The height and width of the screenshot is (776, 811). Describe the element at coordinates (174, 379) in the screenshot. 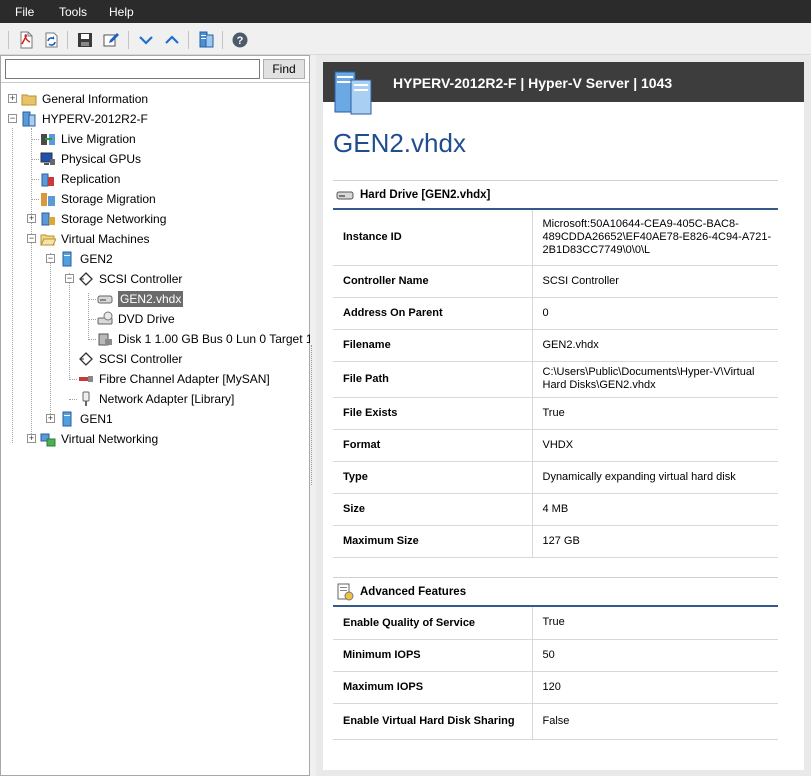

I see `tree-item-fibre-channel: Fibre Channel Adapter [MySAN]` at that location.